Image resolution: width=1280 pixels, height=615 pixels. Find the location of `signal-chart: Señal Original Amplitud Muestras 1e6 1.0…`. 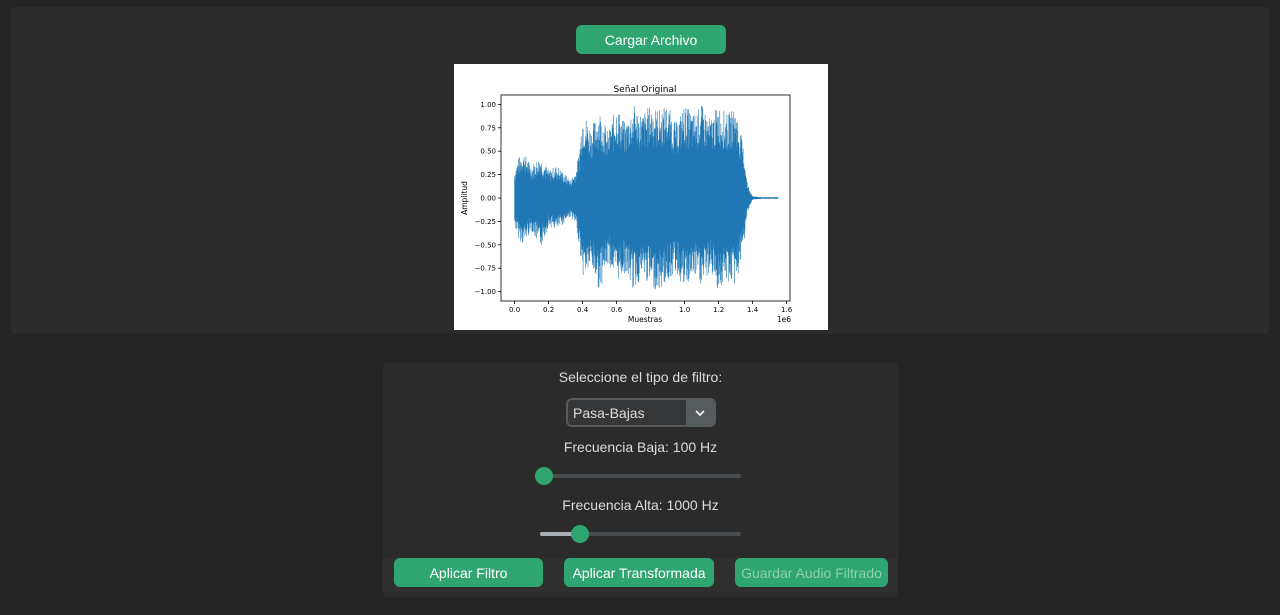

signal-chart: Señal Original Amplitud Muestras 1e6 1.0… is located at coordinates (641, 197).